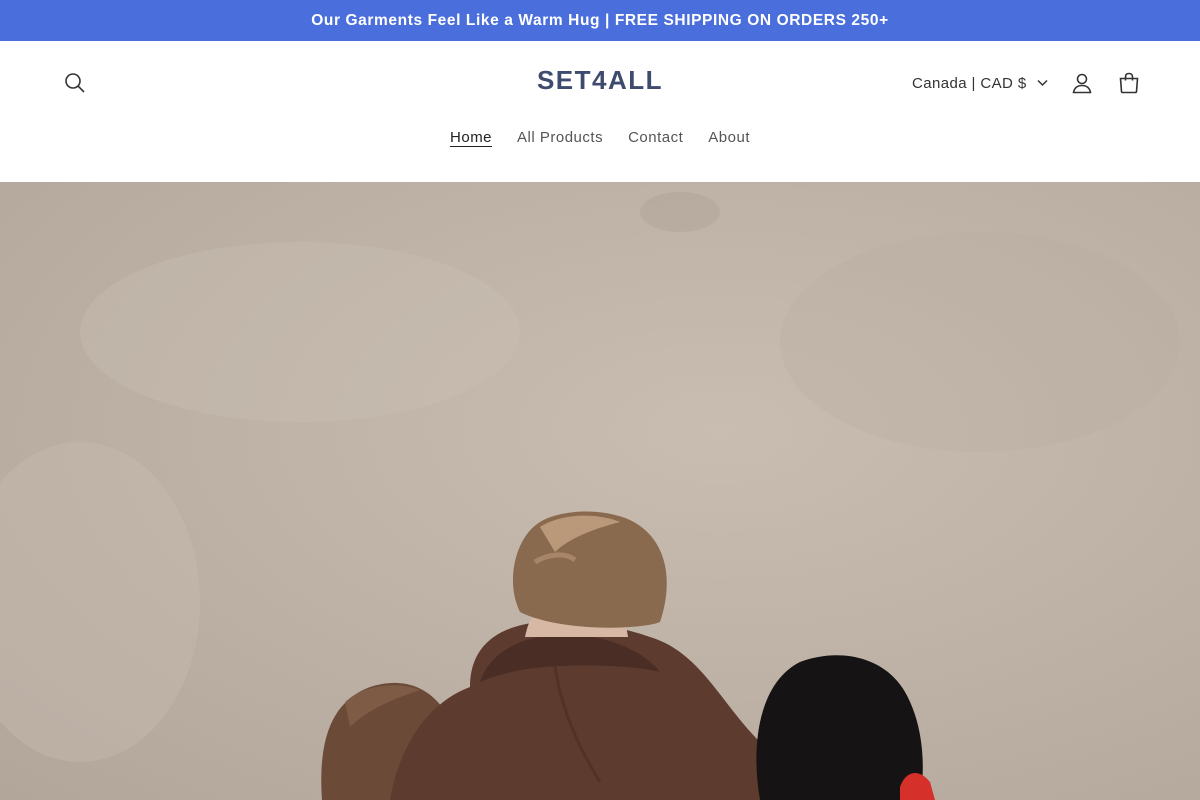 This screenshot has width=1200, height=800. I want to click on country-currency-selector: Canada | CAD $, so click(980, 83).